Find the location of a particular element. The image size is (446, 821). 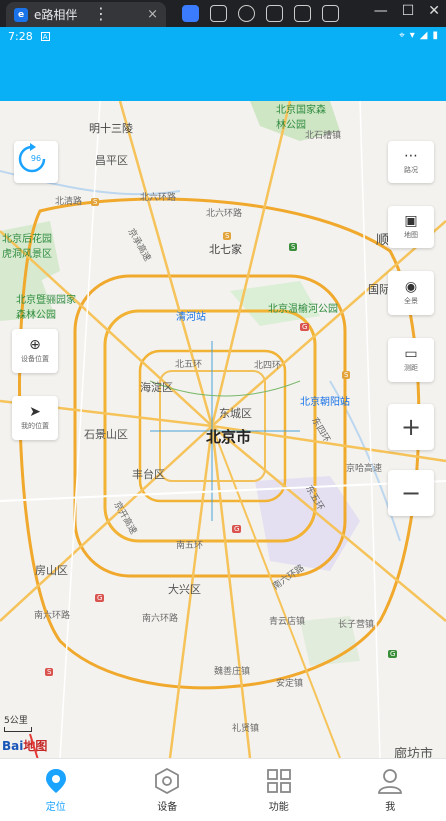

browser-chrome: e e路相伴 × ⋮ — ☐ ✕ is located at coordinates (223, 13).